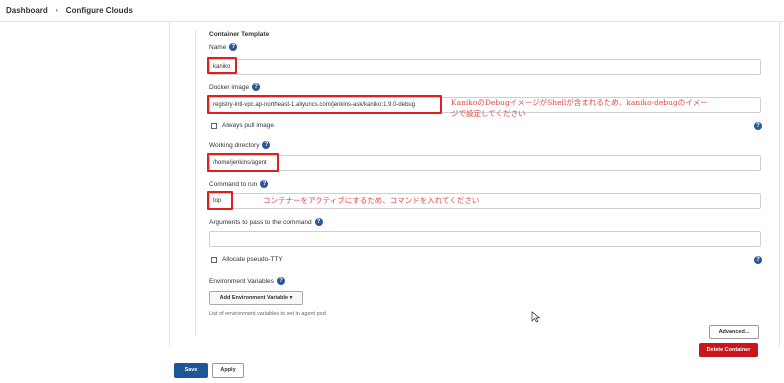 Image resolution: width=784 pixels, height=383 pixels. I want to click on add-env-var-button: Add Environment Variable ▾, so click(256, 298).